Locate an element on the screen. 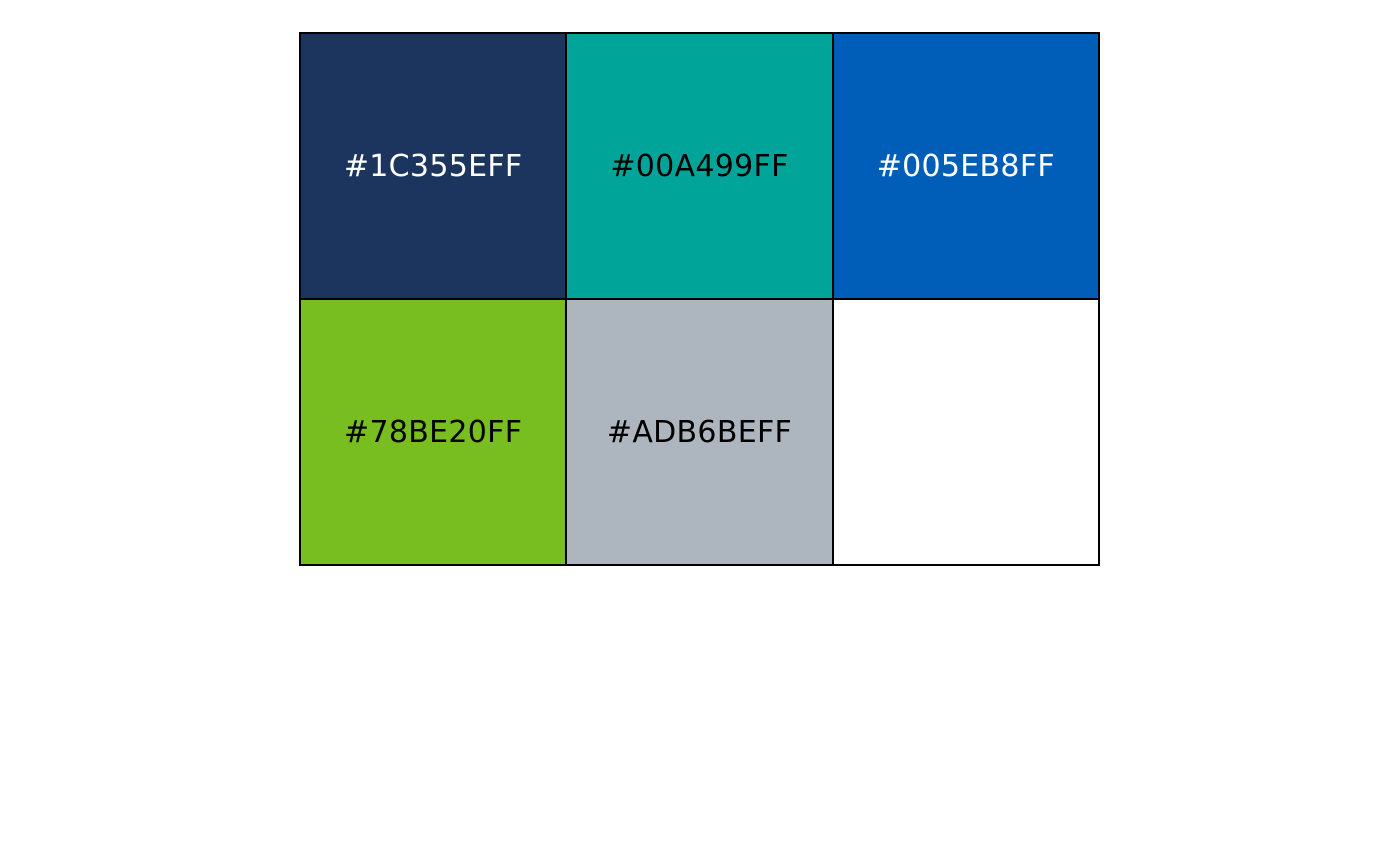  swatch-empty is located at coordinates (966, 433).